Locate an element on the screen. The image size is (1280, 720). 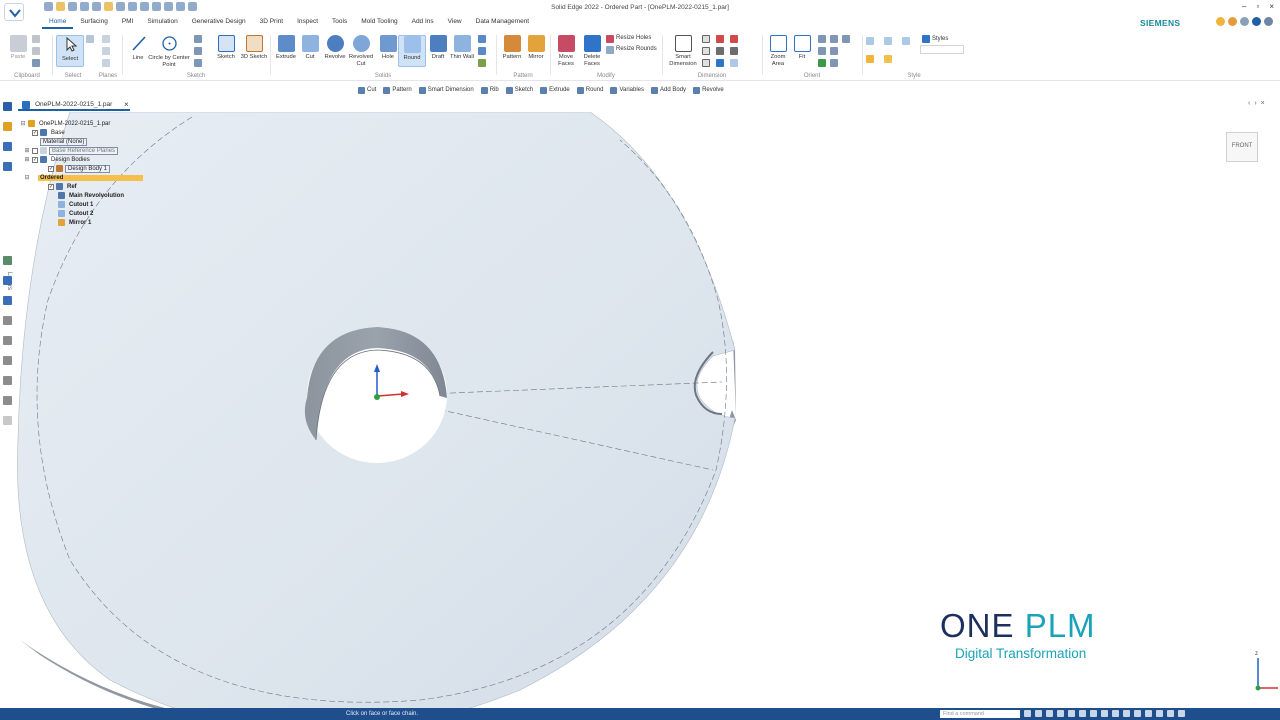
revolved-cut-button: Revolved Cut is located at coordinates (361, 51).